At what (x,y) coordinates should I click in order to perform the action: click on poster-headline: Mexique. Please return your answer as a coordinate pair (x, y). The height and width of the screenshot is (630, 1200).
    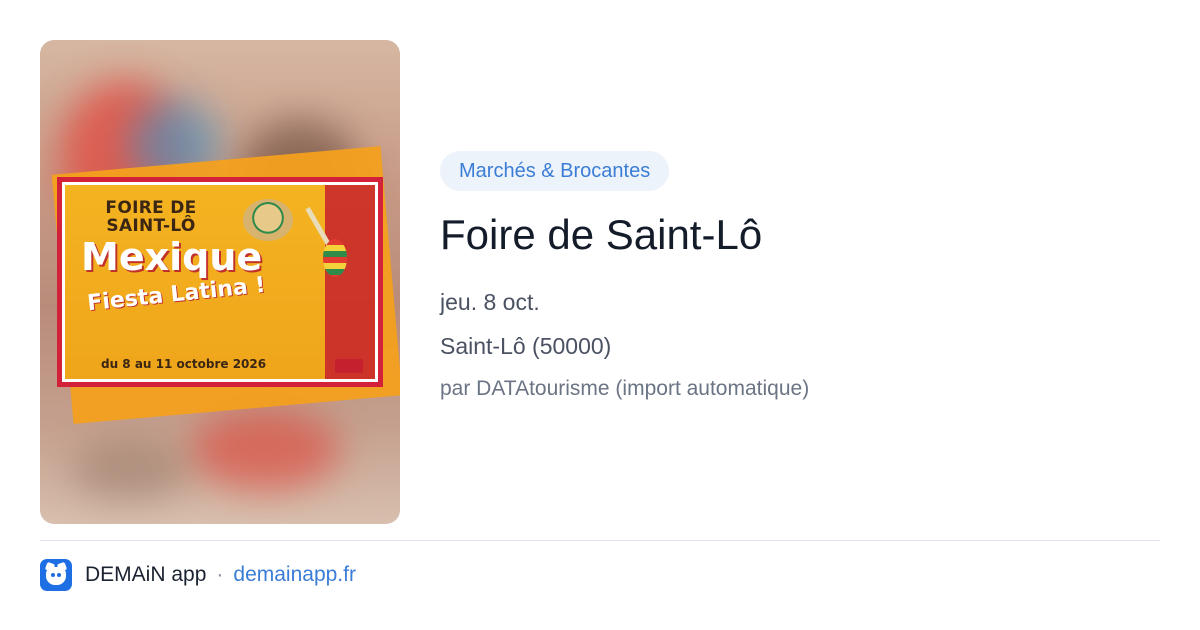
    Looking at the image, I should click on (172, 257).